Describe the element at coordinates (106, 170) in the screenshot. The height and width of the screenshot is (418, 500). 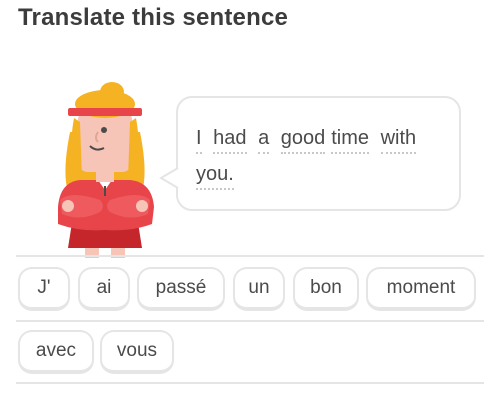
I see `woman-character-illustration` at that location.